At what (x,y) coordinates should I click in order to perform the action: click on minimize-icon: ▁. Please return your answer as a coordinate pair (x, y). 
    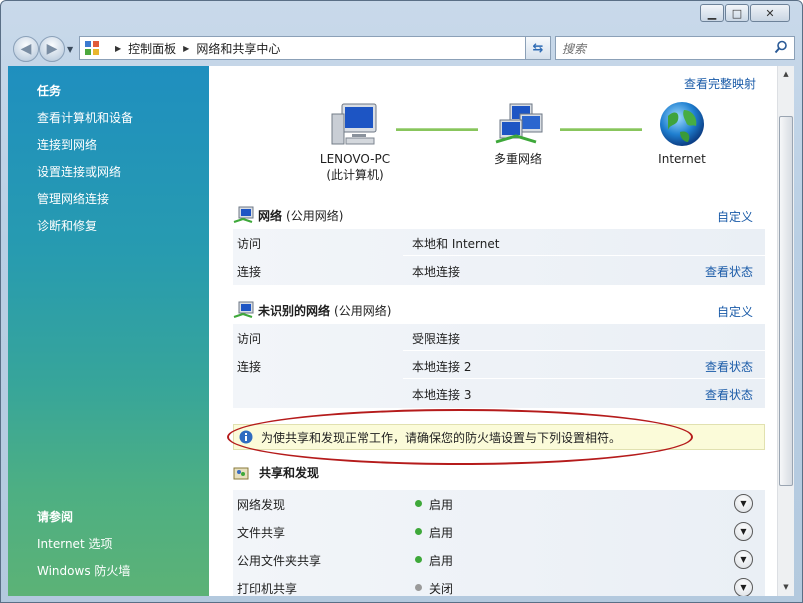
    Looking at the image, I should click on (712, 13).